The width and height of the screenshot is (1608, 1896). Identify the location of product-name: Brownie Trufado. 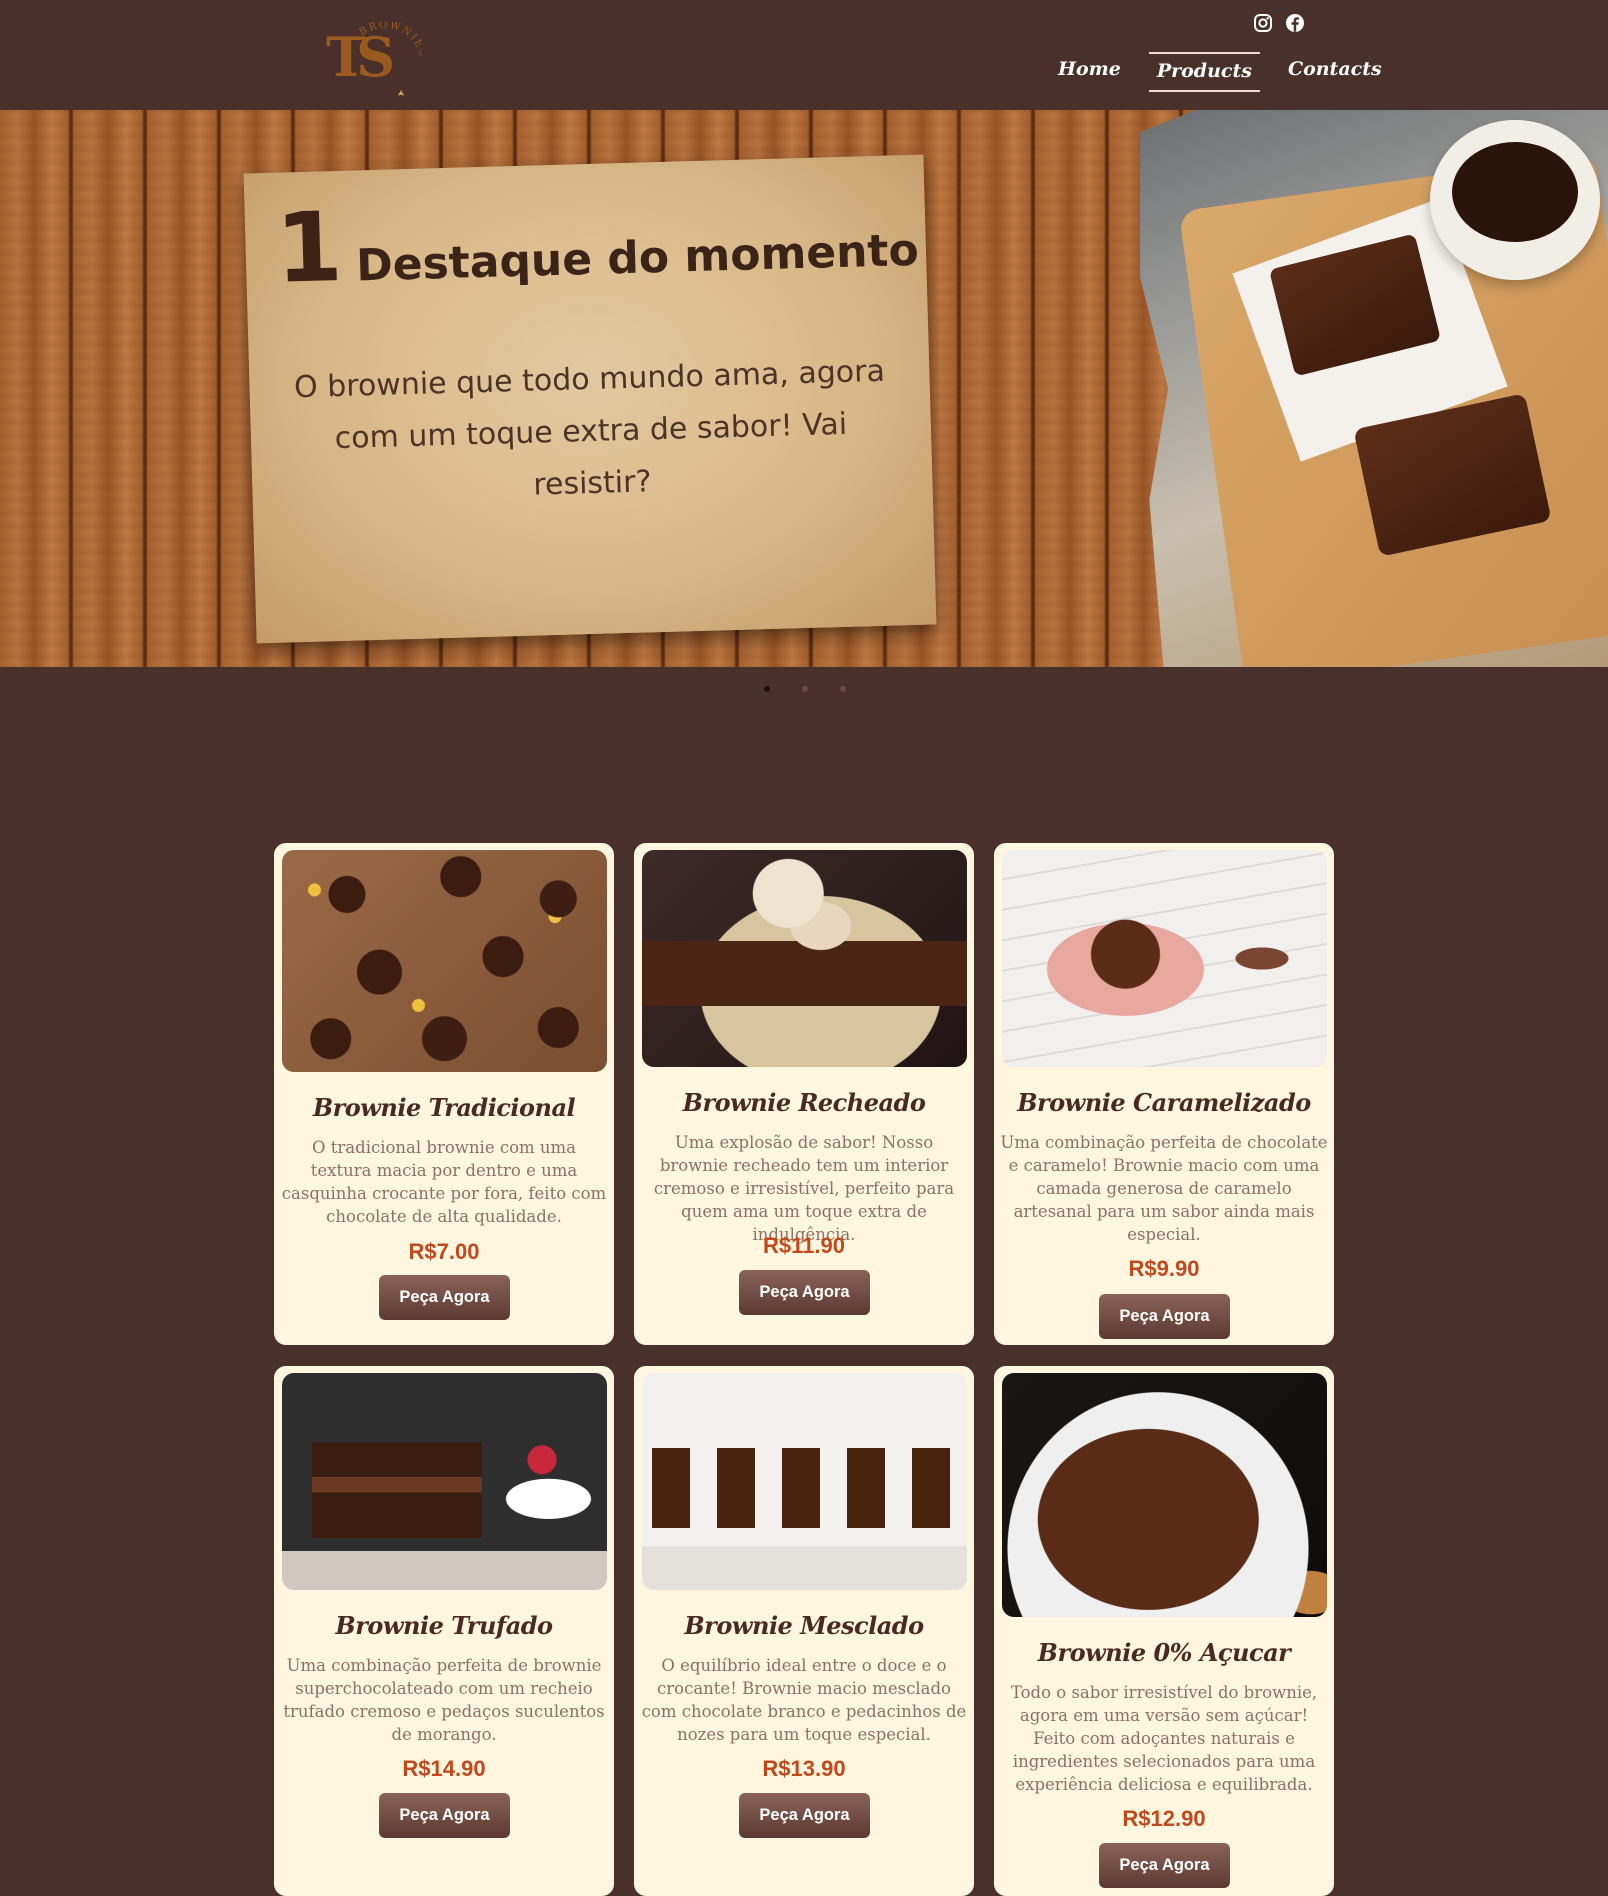
(444, 1625).